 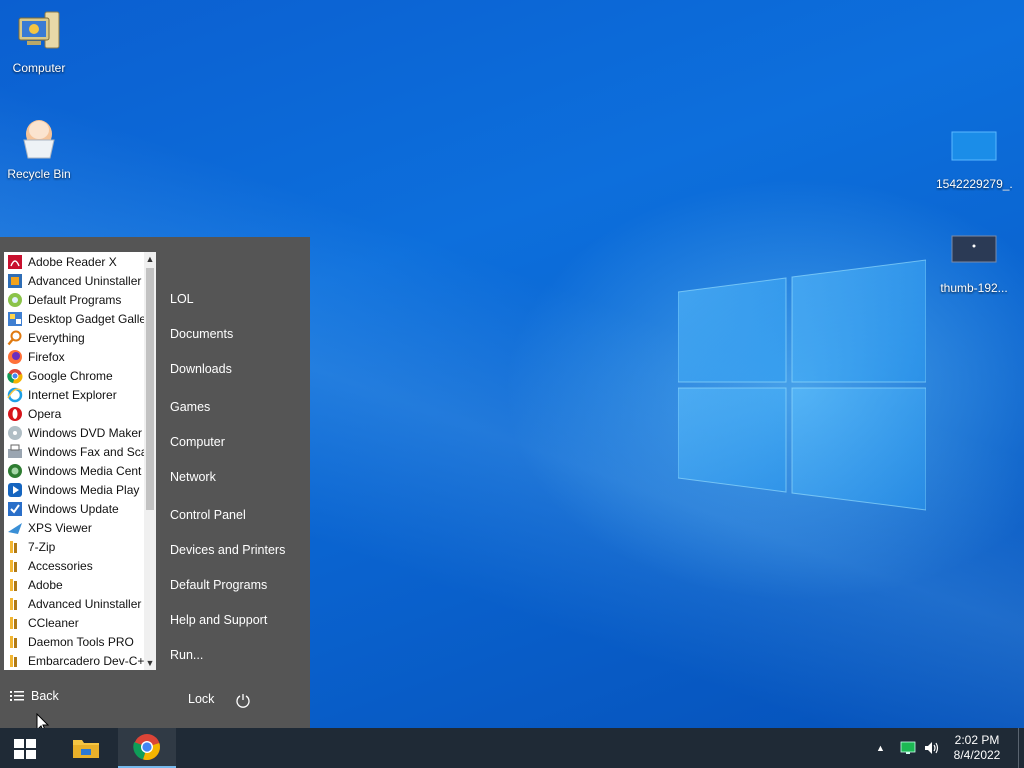 What do you see at coordinates (74, 413) in the screenshot?
I see `program-item: Opera` at bounding box center [74, 413].